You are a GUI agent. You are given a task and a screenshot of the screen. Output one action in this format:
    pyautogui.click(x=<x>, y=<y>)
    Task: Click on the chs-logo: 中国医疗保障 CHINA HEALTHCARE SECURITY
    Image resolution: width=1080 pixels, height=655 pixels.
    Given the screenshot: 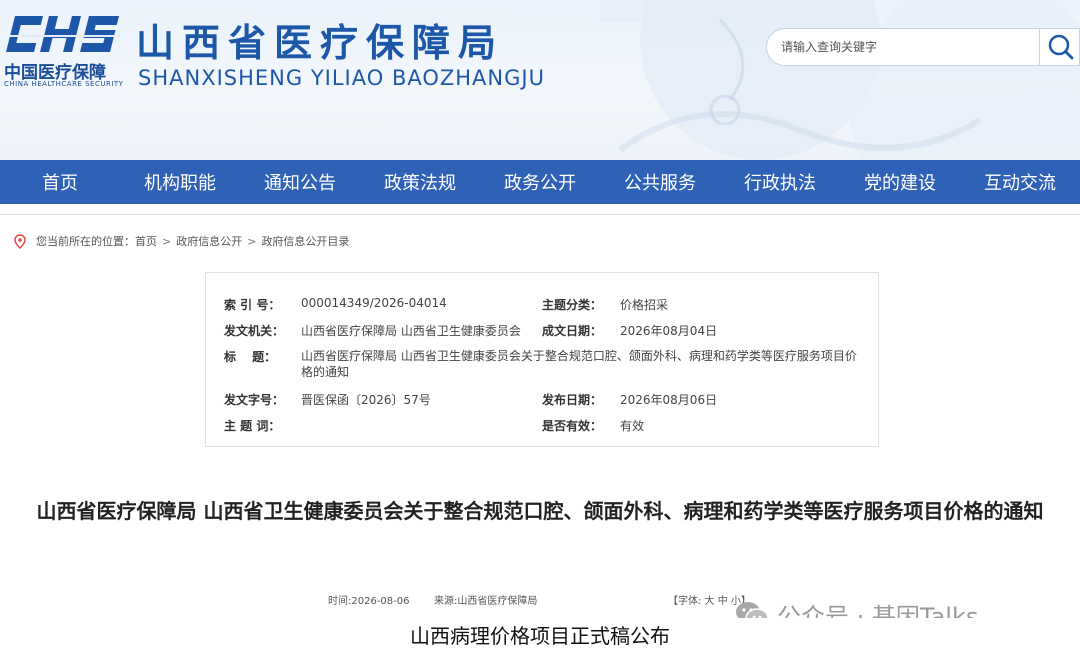 What is the action you would take?
    pyautogui.click(x=63, y=51)
    